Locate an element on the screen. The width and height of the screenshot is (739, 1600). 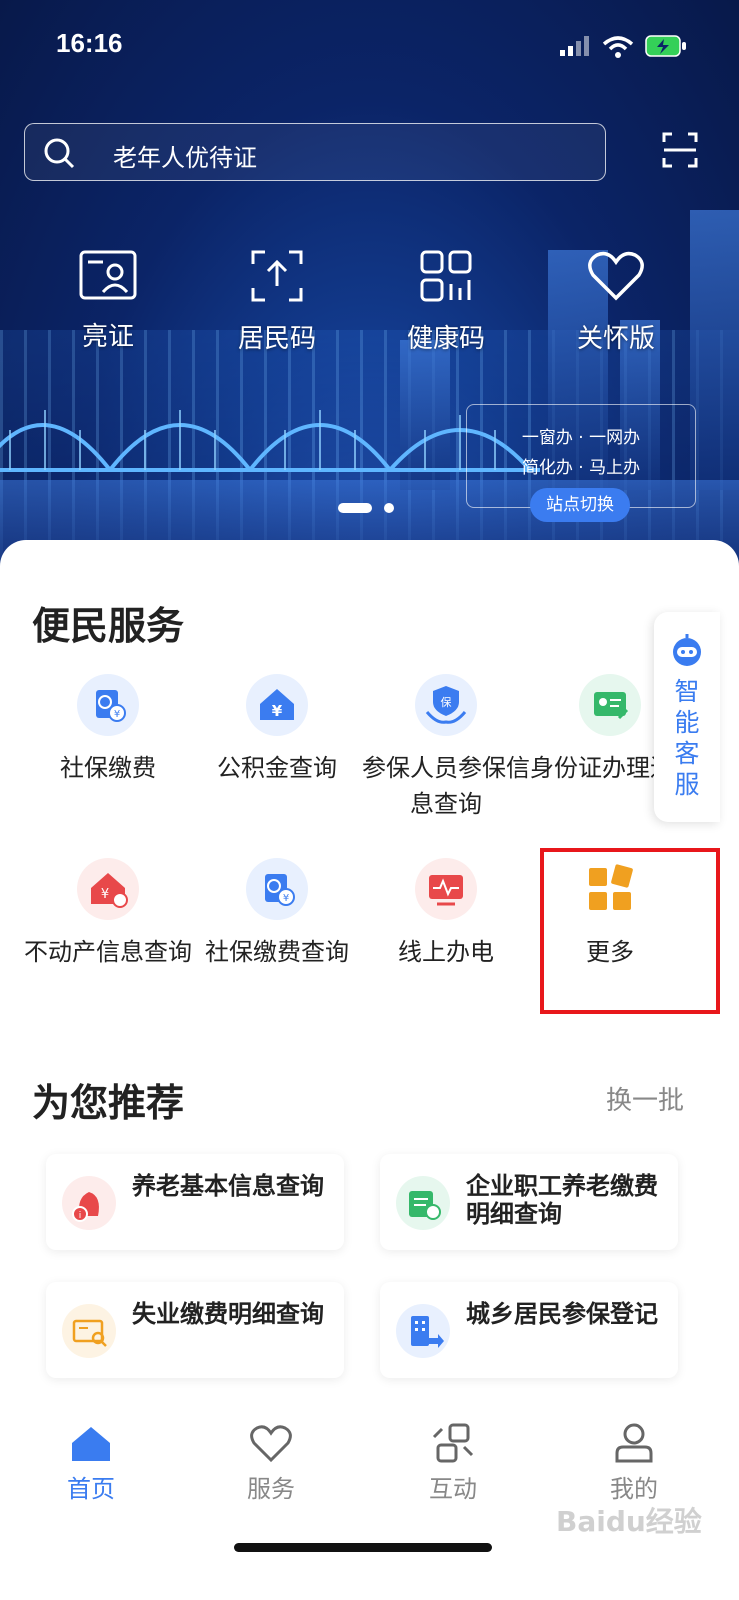
search-icon is located at coordinates (59, 153).